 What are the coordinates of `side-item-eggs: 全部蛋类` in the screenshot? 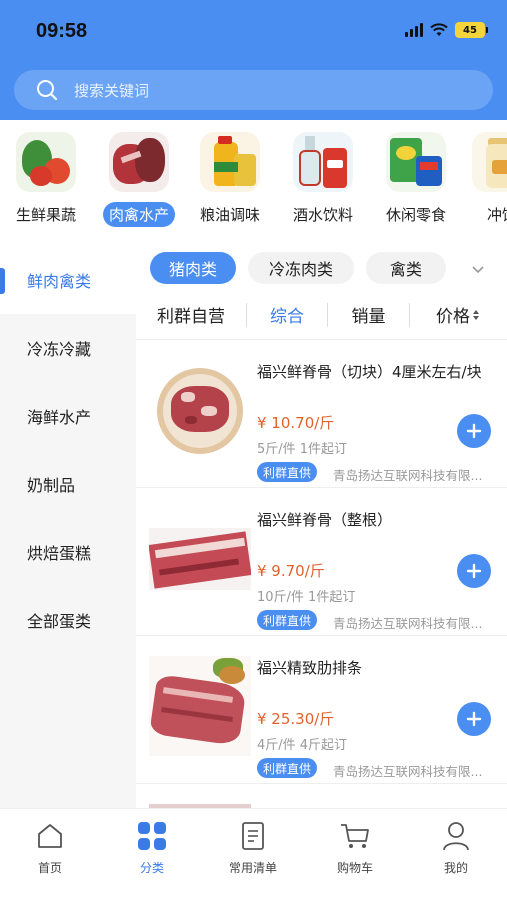 It's located at (68, 620).